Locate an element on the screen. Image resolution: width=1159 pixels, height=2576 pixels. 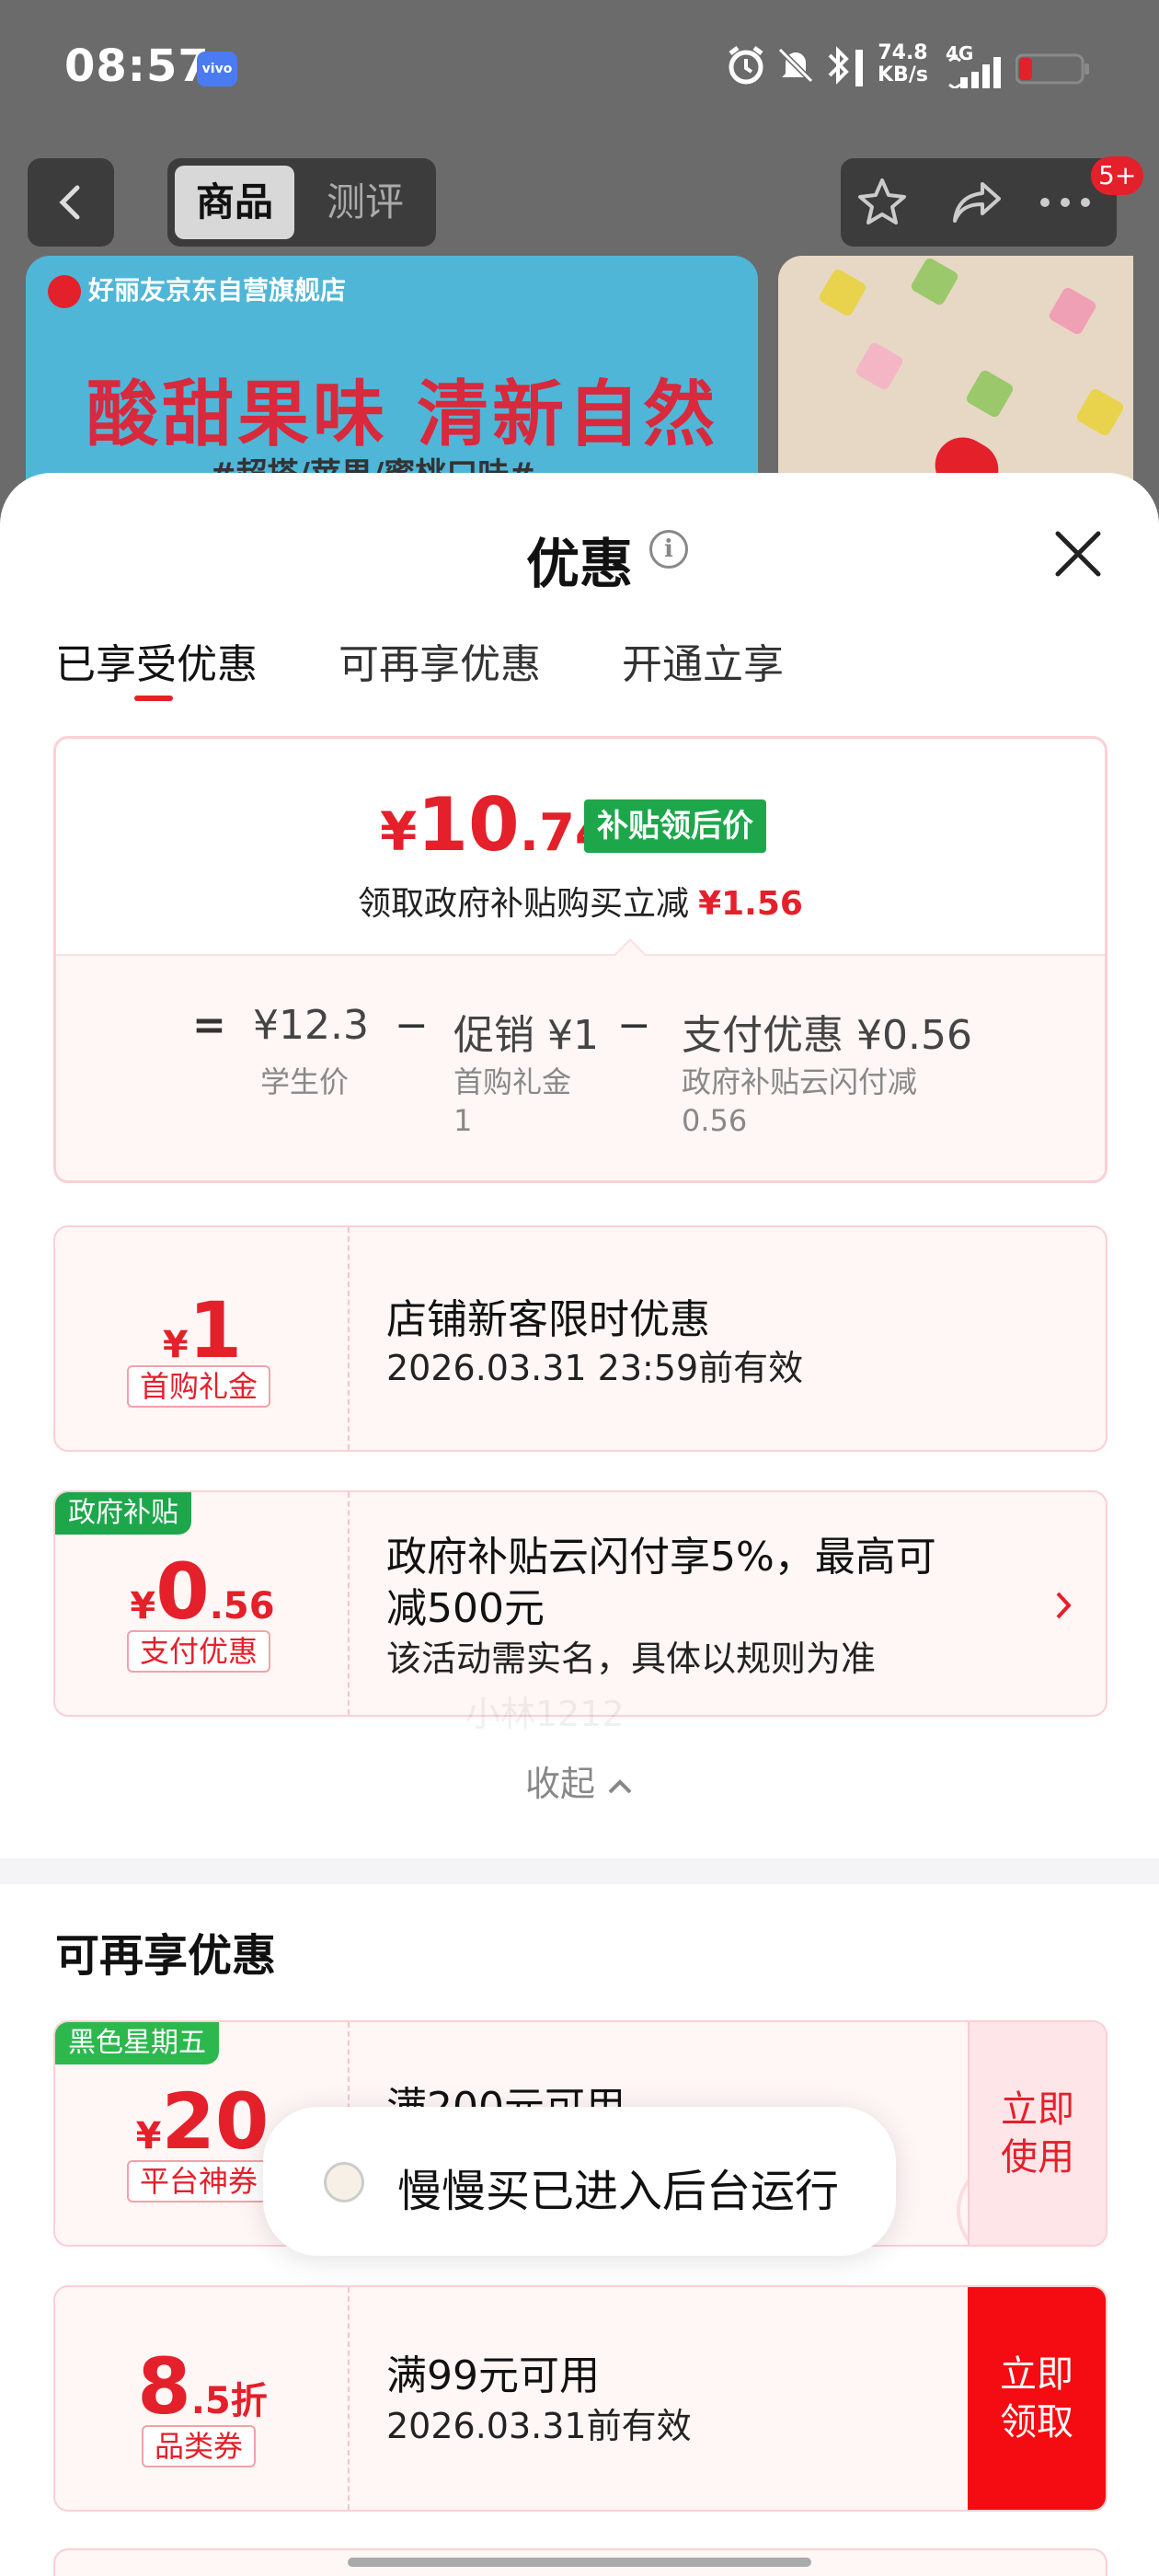
gov-subsidy-amount: ¥1.56 is located at coordinates (750, 904).